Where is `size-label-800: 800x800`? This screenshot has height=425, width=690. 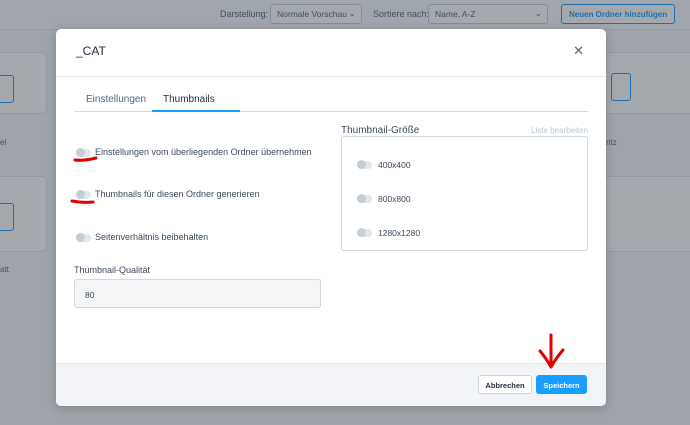 size-label-800: 800x800 is located at coordinates (394, 199).